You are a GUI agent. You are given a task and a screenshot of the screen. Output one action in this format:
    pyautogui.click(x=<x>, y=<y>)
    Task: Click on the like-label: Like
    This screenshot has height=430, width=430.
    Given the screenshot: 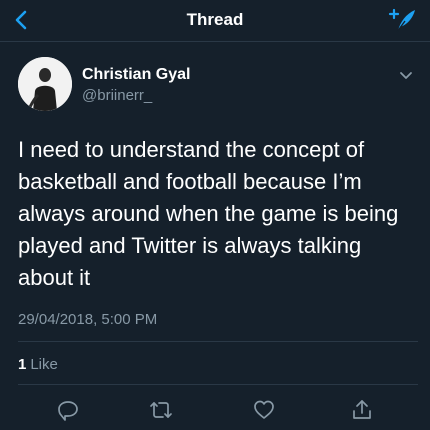 What is the action you would take?
    pyautogui.click(x=44, y=364)
    